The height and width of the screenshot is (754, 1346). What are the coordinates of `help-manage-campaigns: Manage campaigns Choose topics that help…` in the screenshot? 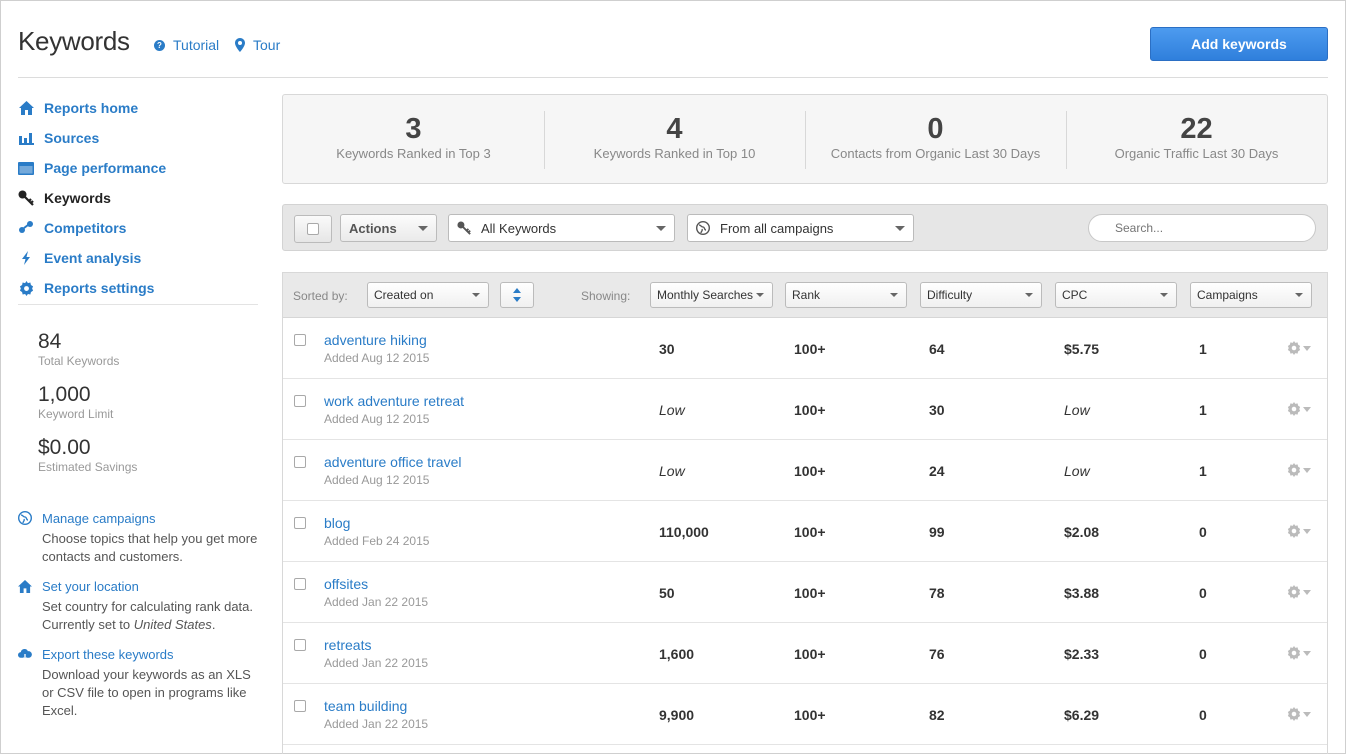 It's located at (140, 537).